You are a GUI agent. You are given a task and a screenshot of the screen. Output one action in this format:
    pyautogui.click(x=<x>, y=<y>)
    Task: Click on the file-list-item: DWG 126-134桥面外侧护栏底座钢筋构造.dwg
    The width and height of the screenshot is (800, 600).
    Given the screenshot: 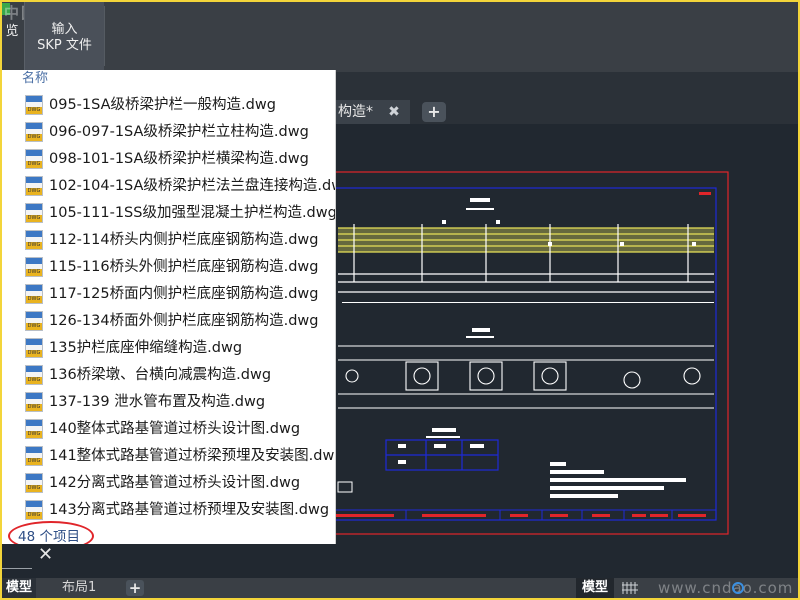 What is the action you would take?
    pyautogui.click(x=168, y=321)
    